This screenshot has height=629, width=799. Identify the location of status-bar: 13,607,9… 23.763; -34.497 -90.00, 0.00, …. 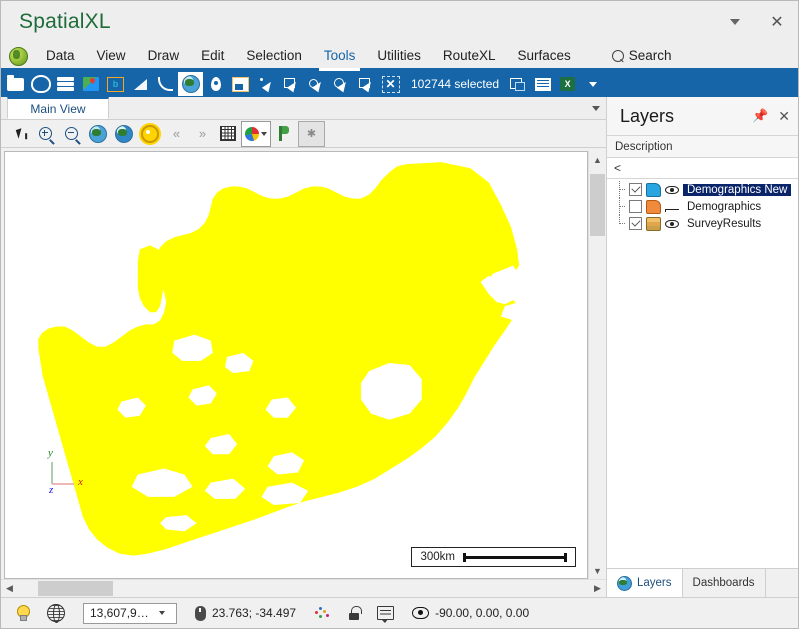
(399, 612).